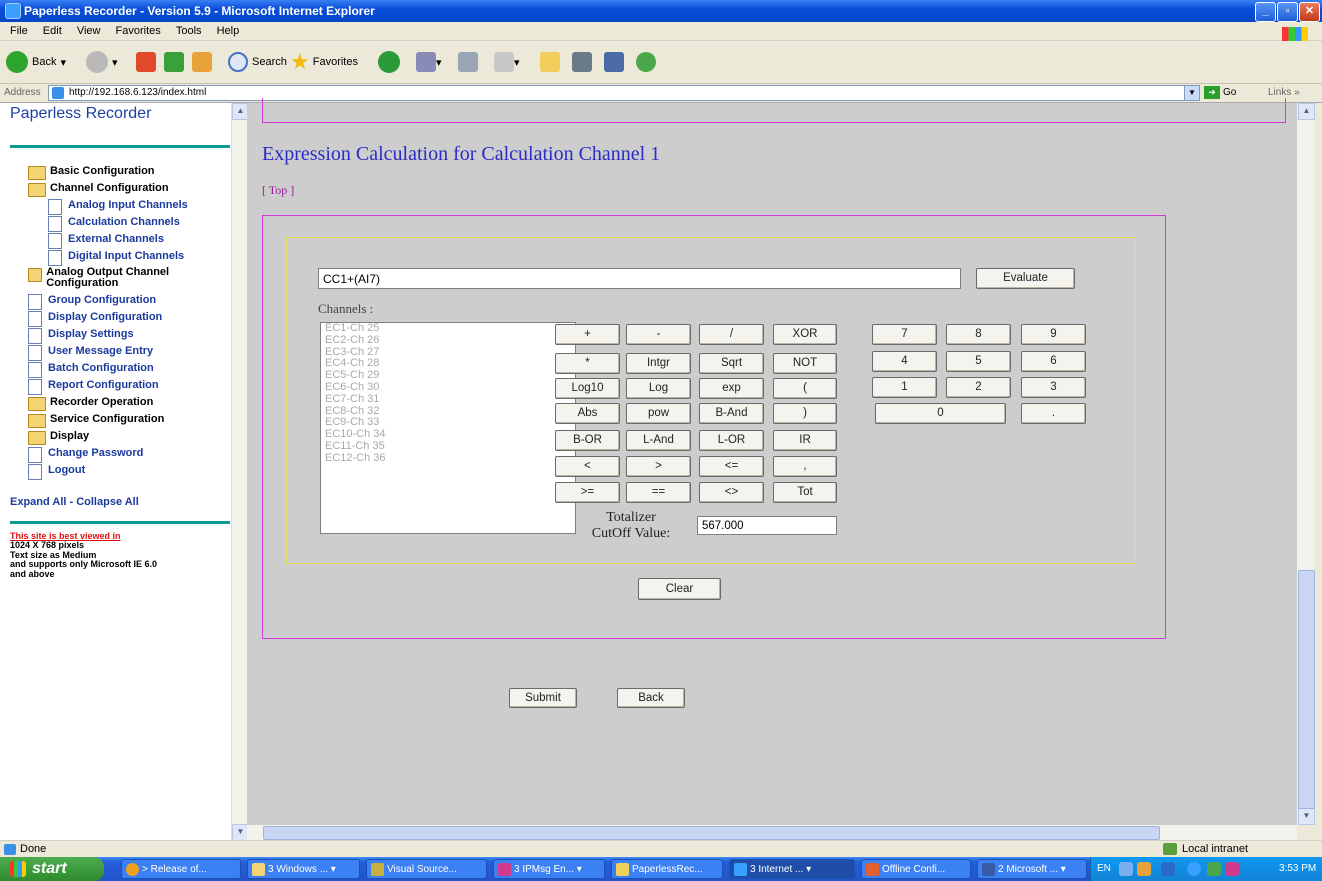 This screenshot has width=1322, height=881. I want to click on menu-file: File, so click(19, 31).